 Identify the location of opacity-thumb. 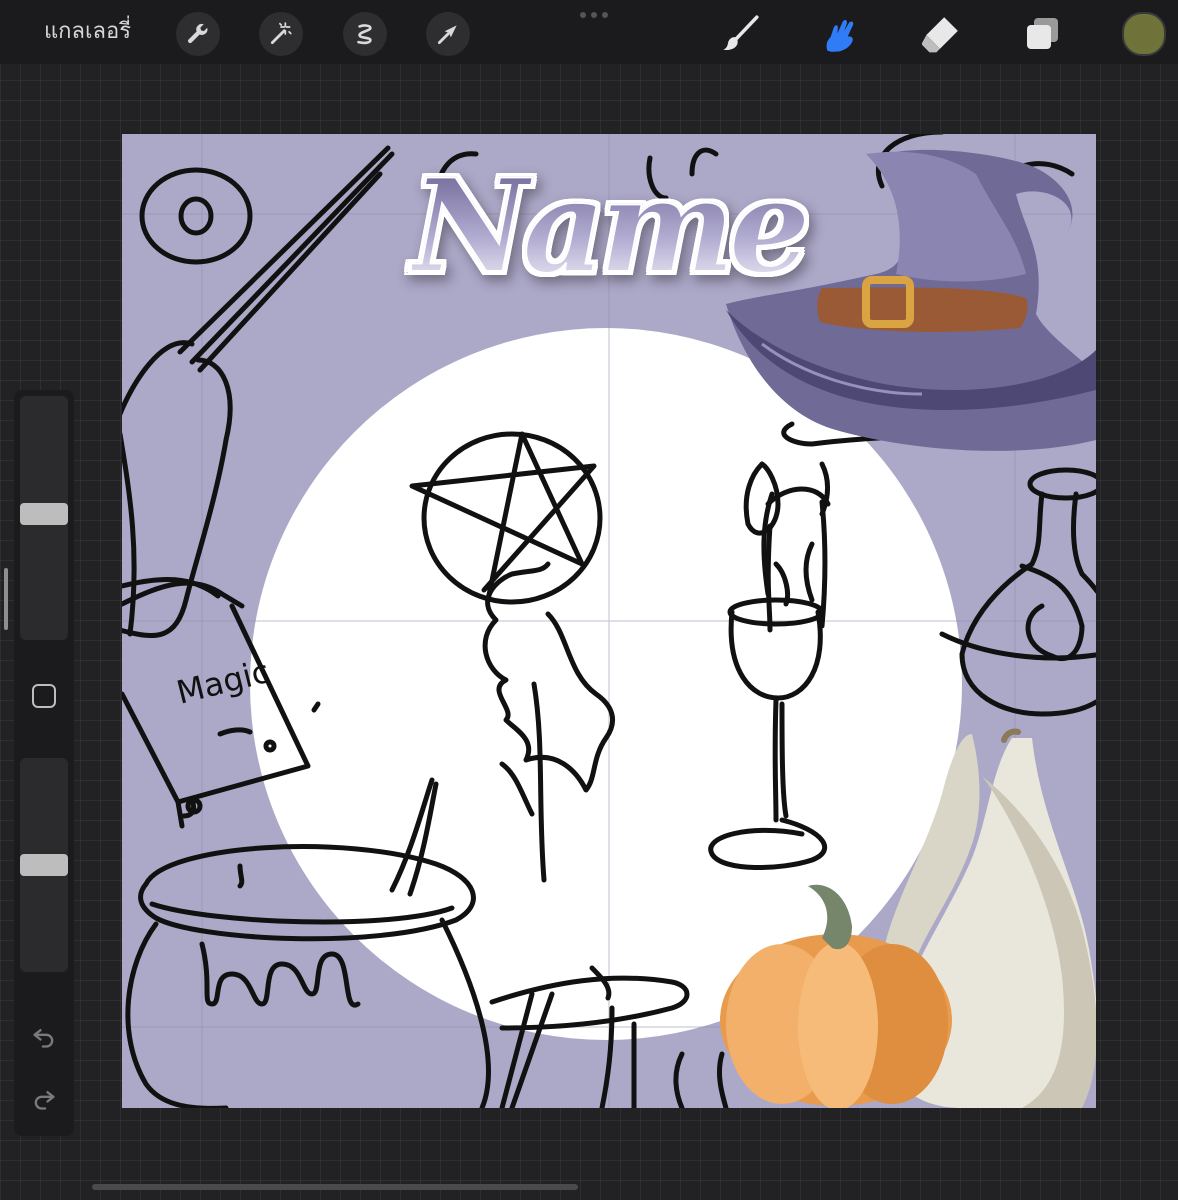
(44, 865).